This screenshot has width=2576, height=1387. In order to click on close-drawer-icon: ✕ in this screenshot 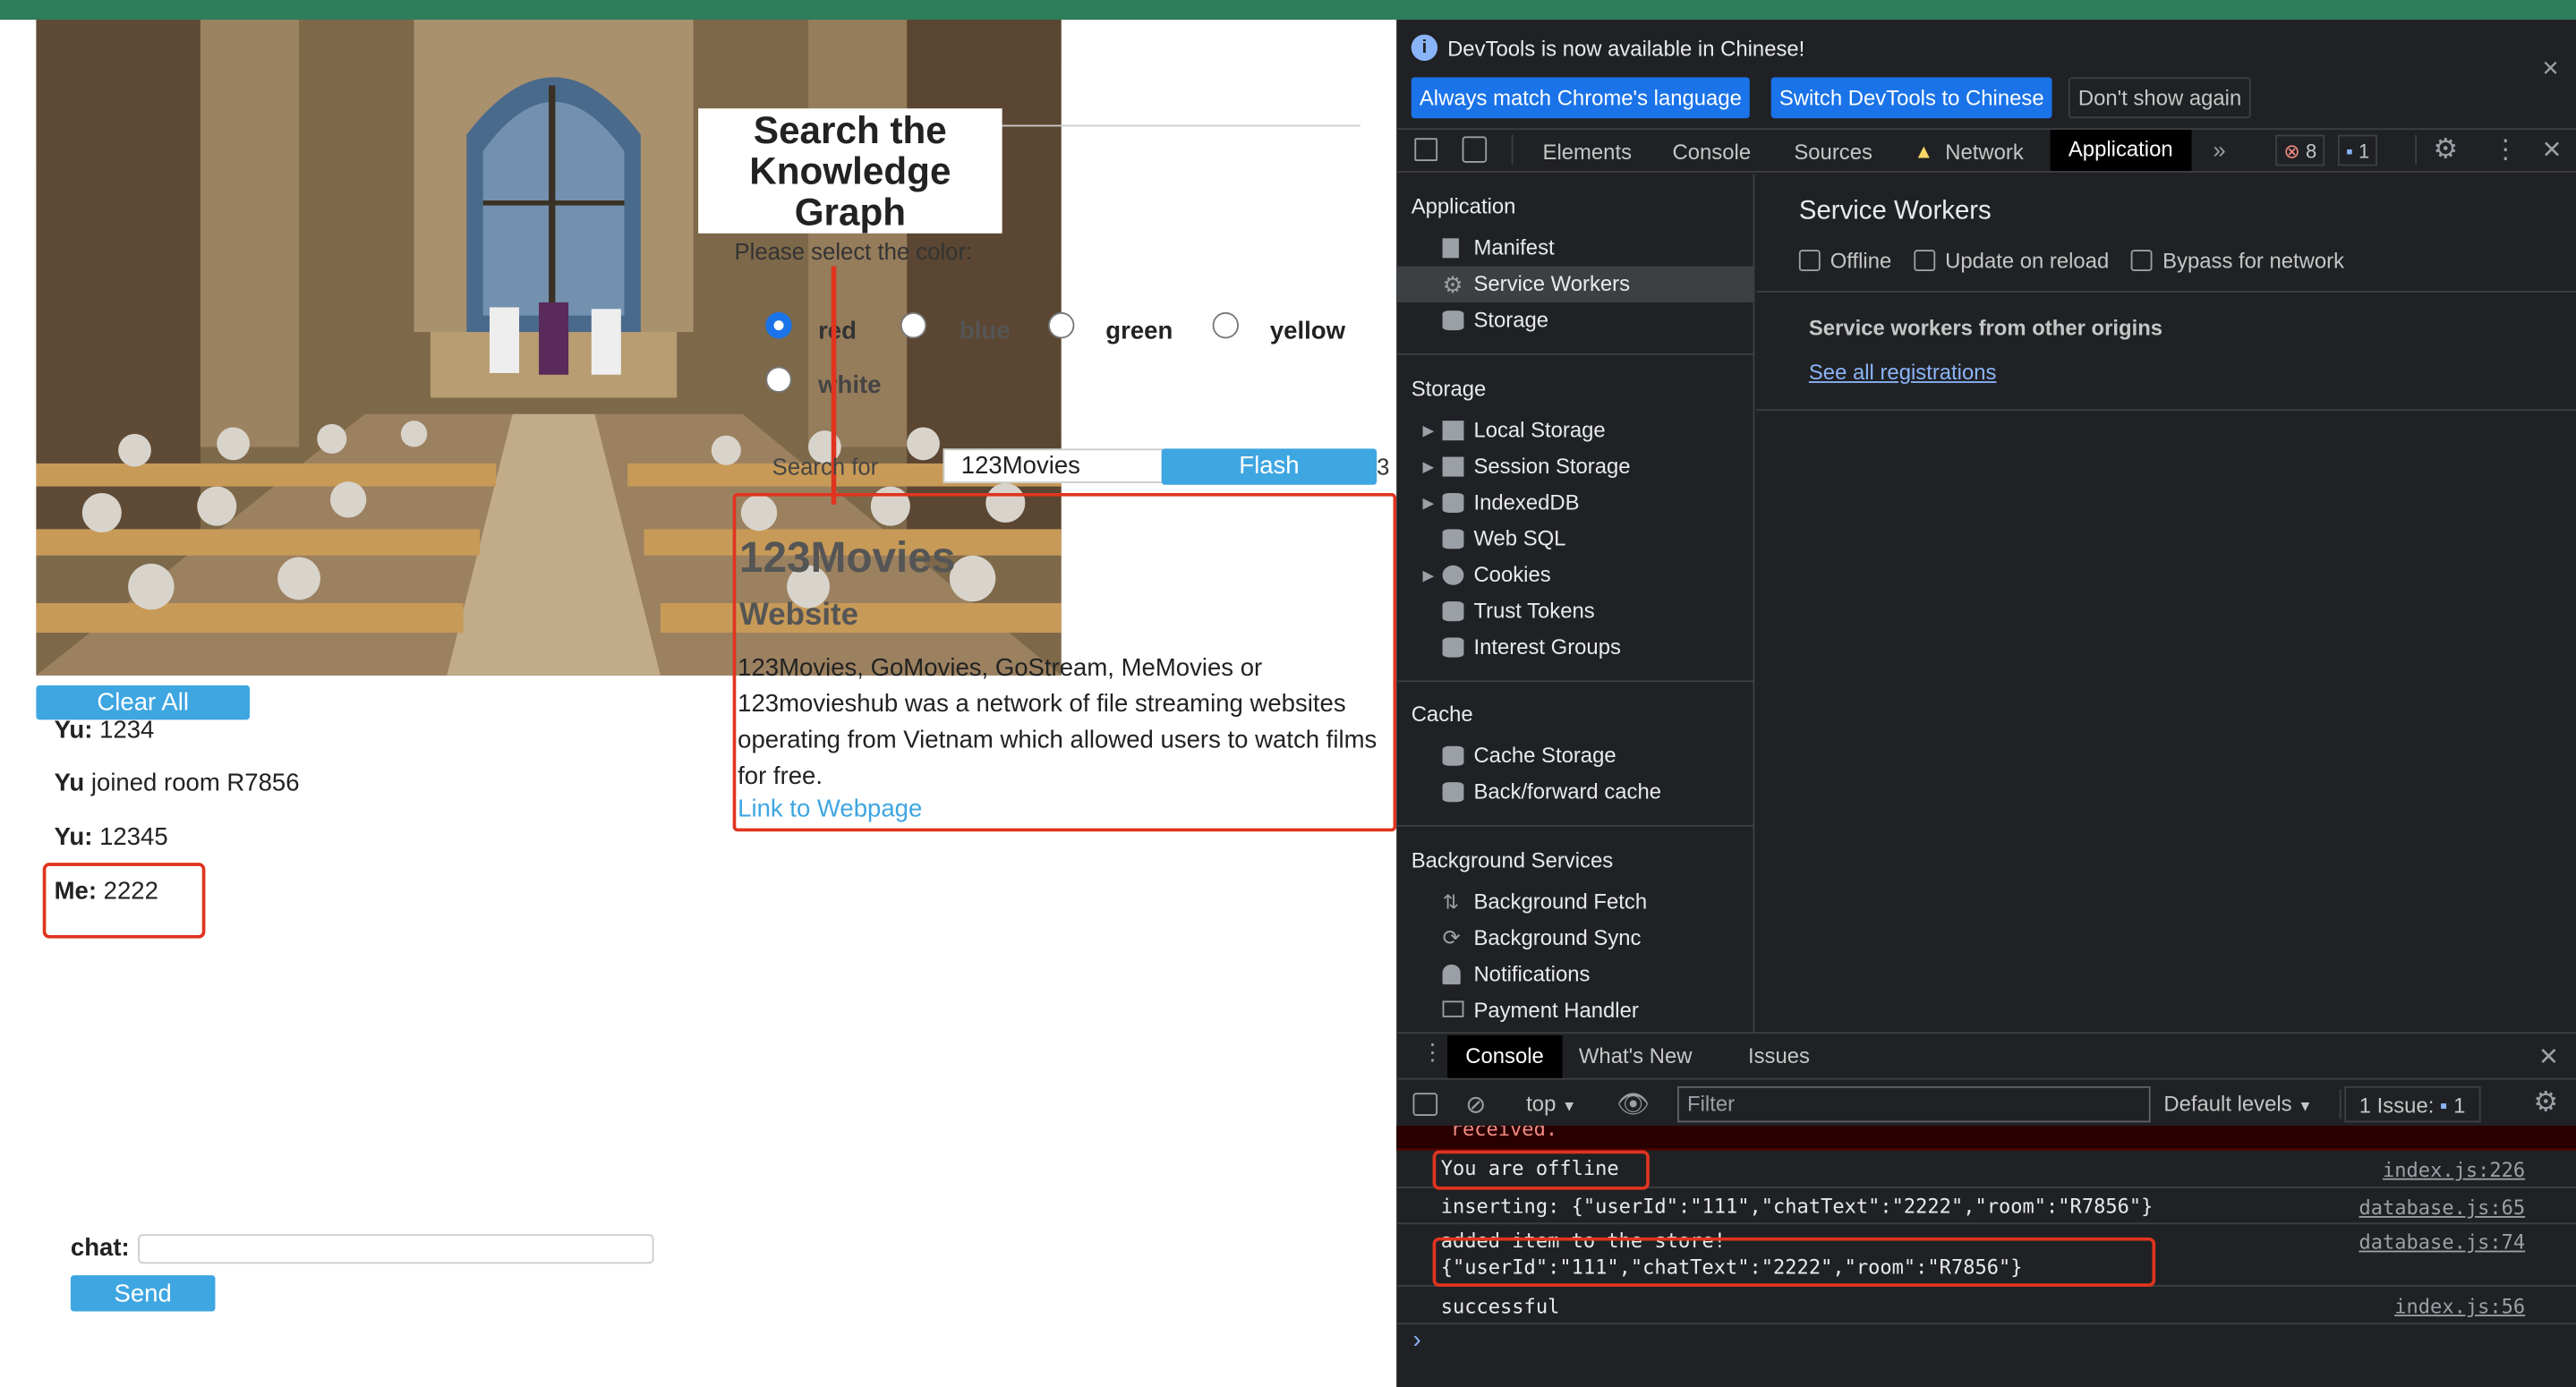, I will do `click(2548, 1056)`.